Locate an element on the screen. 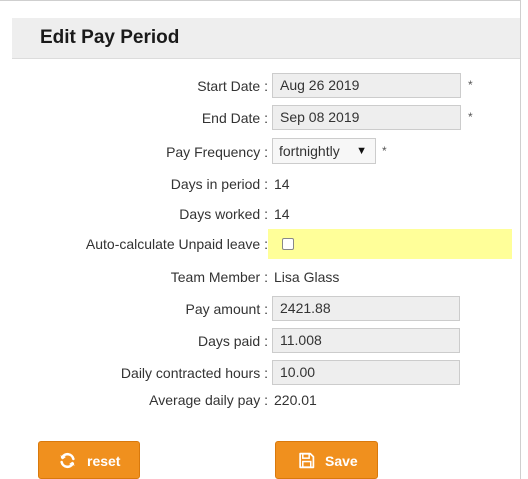 Image resolution: width=528 pixels, height=479 pixels. days-paid-row: Days paid : 11.008 is located at coordinates (266, 341).